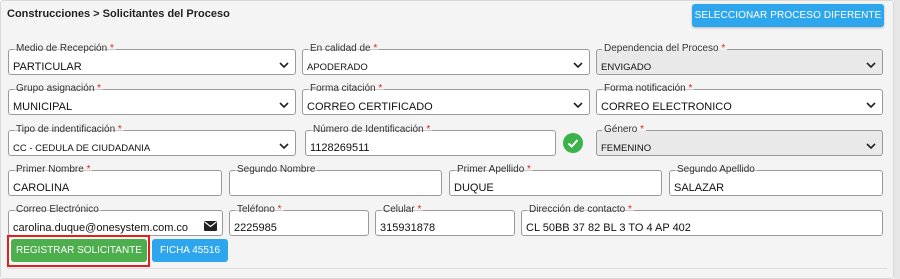  Describe the element at coordinates (368, 129) in the screenshot. I see `numero-identificacion-label: Número de Identificación` at that location.